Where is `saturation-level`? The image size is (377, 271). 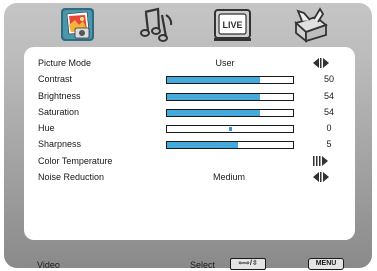 saturation-level is located at coordinates (214, 113).